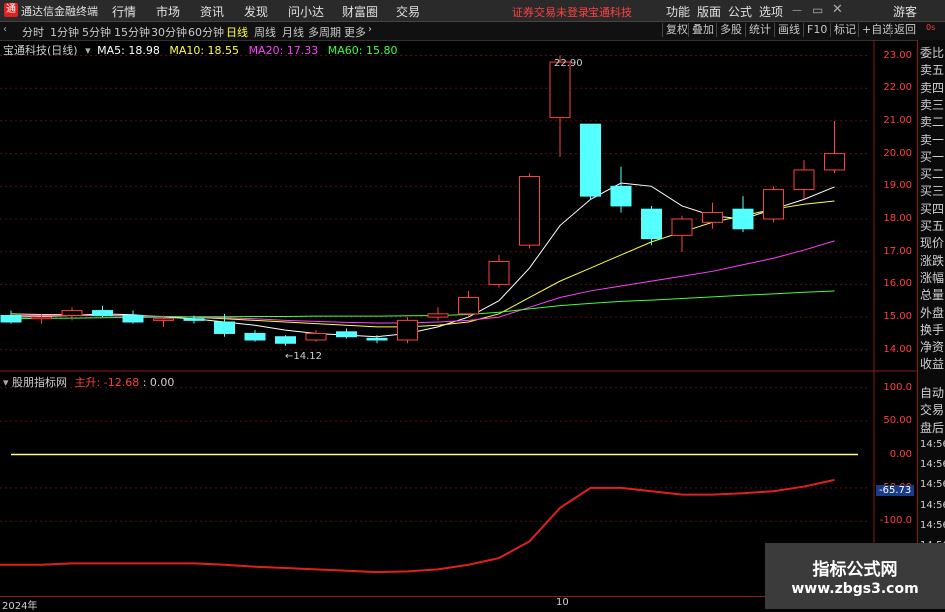 The width and height of the screenshot is (945, 612). I want to click on tab-5min: 5分钟, so click(96, 32).